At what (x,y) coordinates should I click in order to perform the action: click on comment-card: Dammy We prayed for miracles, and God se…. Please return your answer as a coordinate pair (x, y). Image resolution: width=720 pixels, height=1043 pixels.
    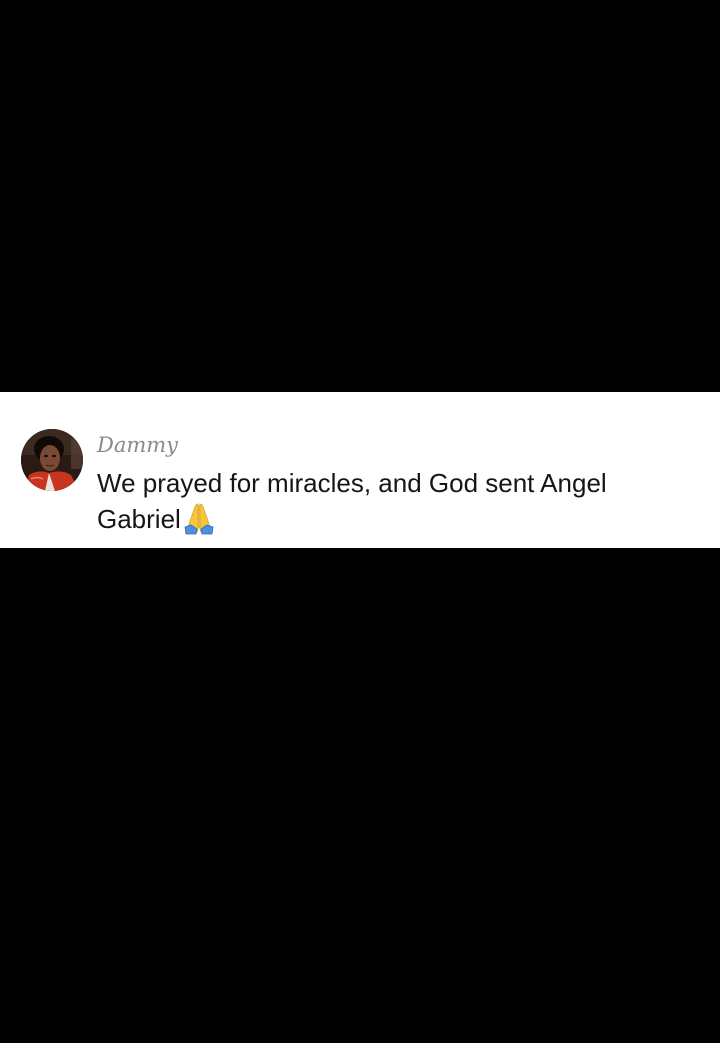
    Looking at the image, I should click on (360, 470).